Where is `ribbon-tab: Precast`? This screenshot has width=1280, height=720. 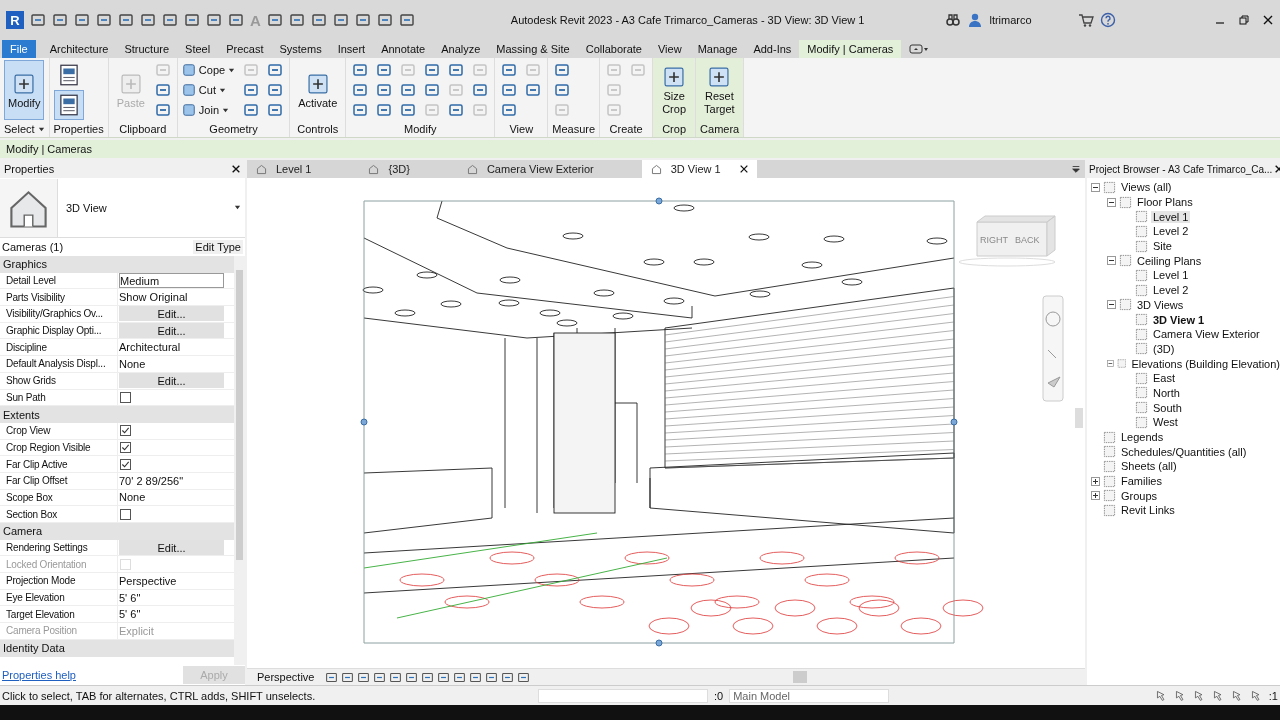 ribbon-tab: Precast is located at coordinates (245, 49).